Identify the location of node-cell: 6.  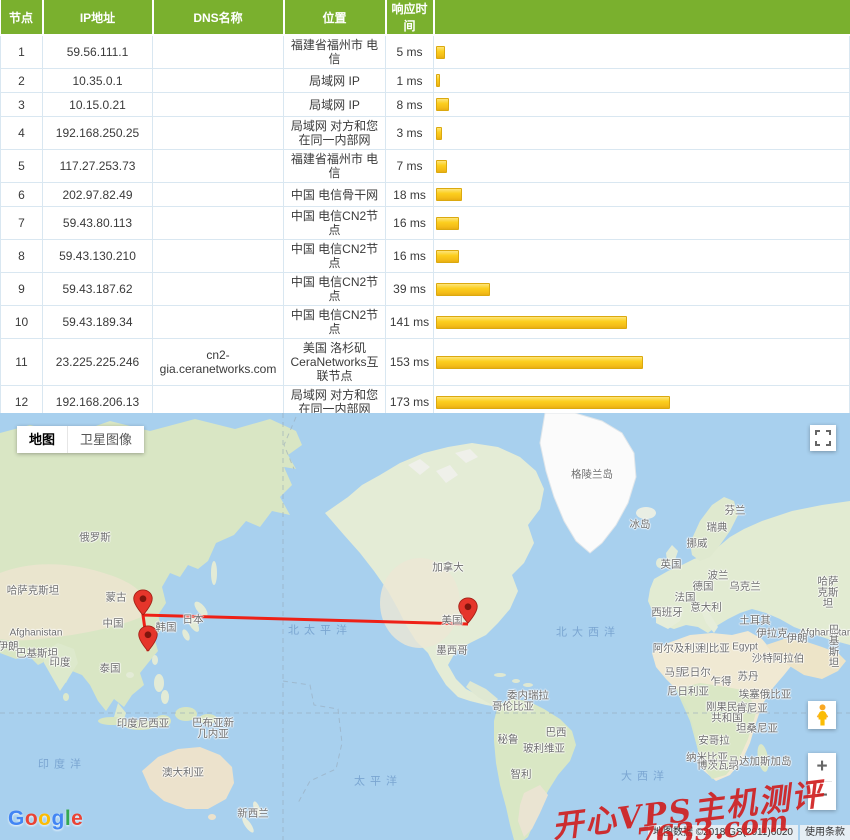
(21, 194).